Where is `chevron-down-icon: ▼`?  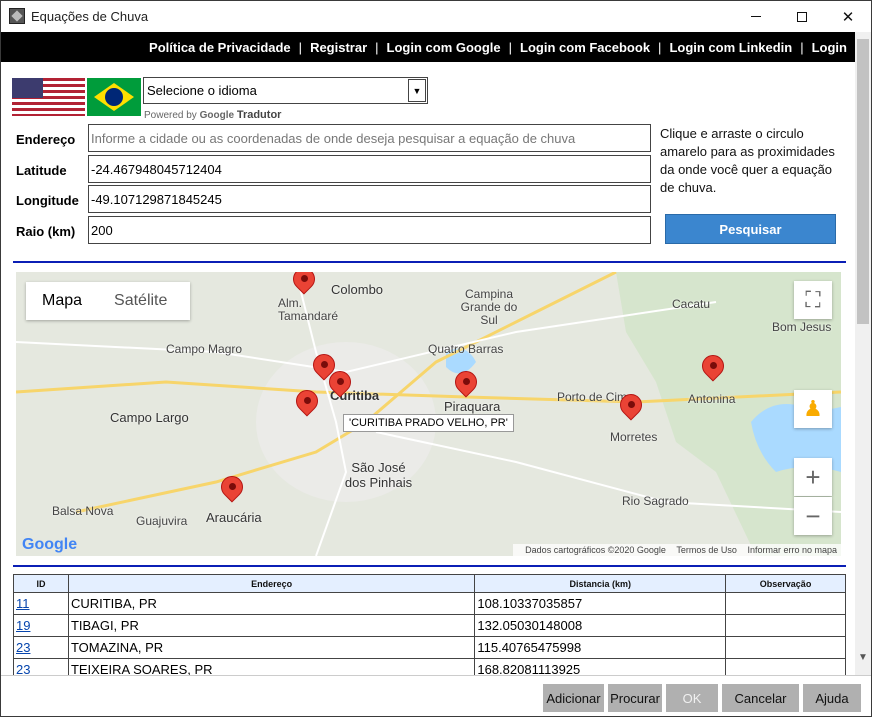
chevron-down-icon: ▼ is located at coordinates (417, 90).